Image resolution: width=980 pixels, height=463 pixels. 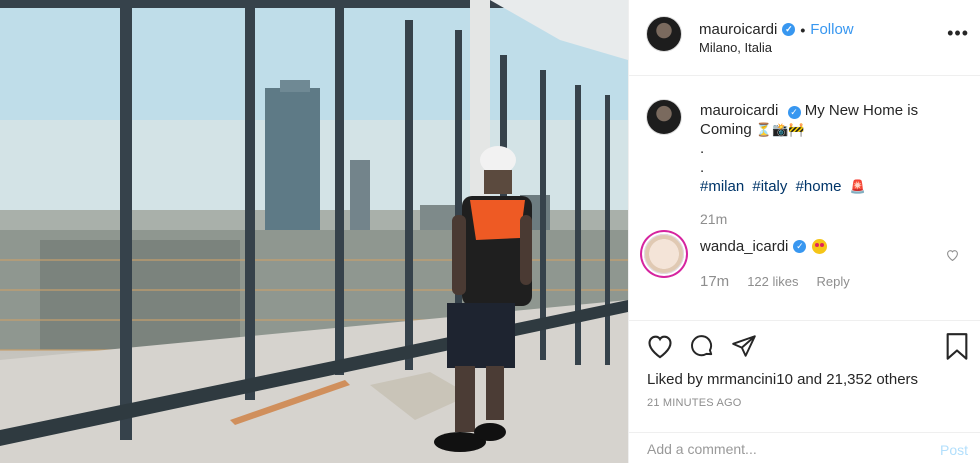 What do you see at coordinates (664, 34) in the screenshot?
I see `author-avatar` at bounding box center [664, 34].